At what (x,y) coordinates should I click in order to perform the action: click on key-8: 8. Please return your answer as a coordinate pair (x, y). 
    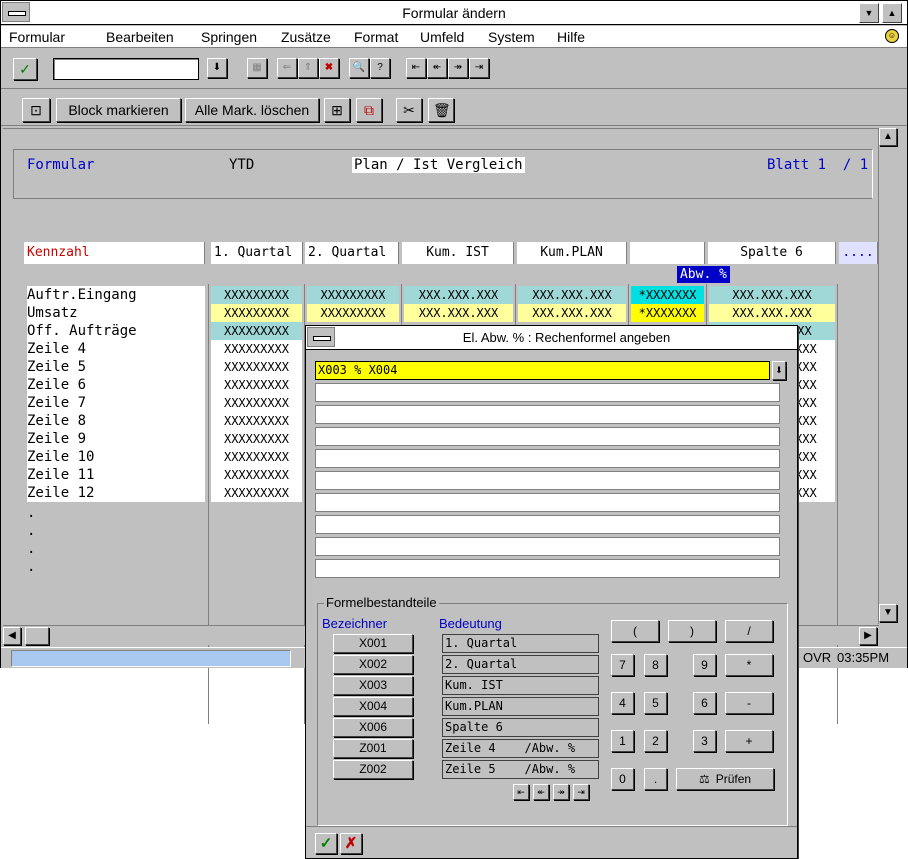
    Looking at the image, I should click on (655, 665).